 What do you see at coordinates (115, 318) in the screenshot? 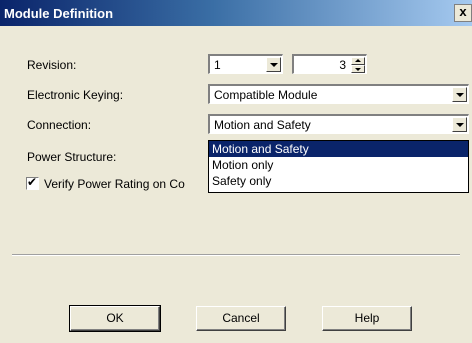
I see `ok-button: OK` at bounding box center [115, 318].